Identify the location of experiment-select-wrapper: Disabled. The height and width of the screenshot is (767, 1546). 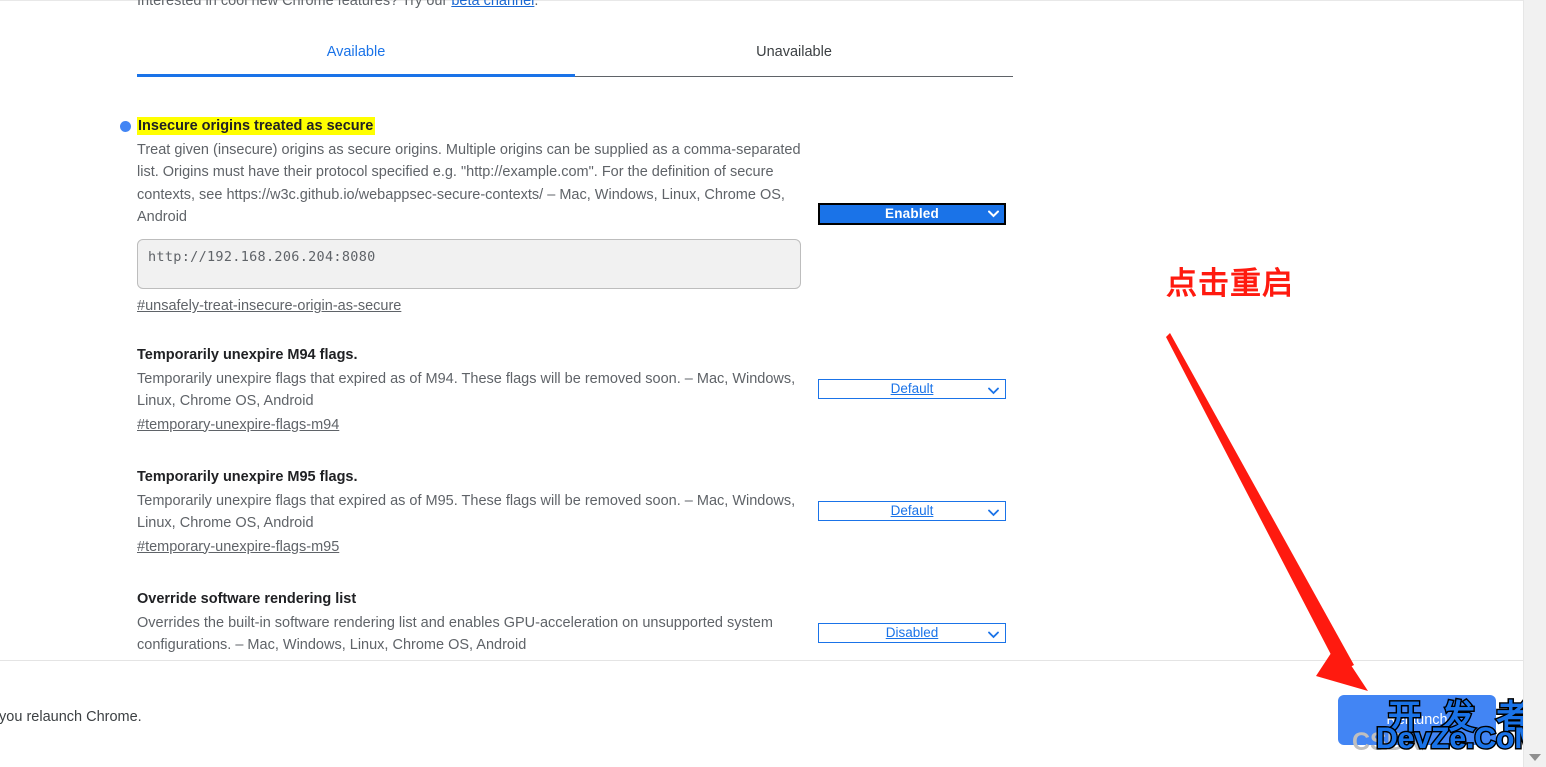
(912, 633).